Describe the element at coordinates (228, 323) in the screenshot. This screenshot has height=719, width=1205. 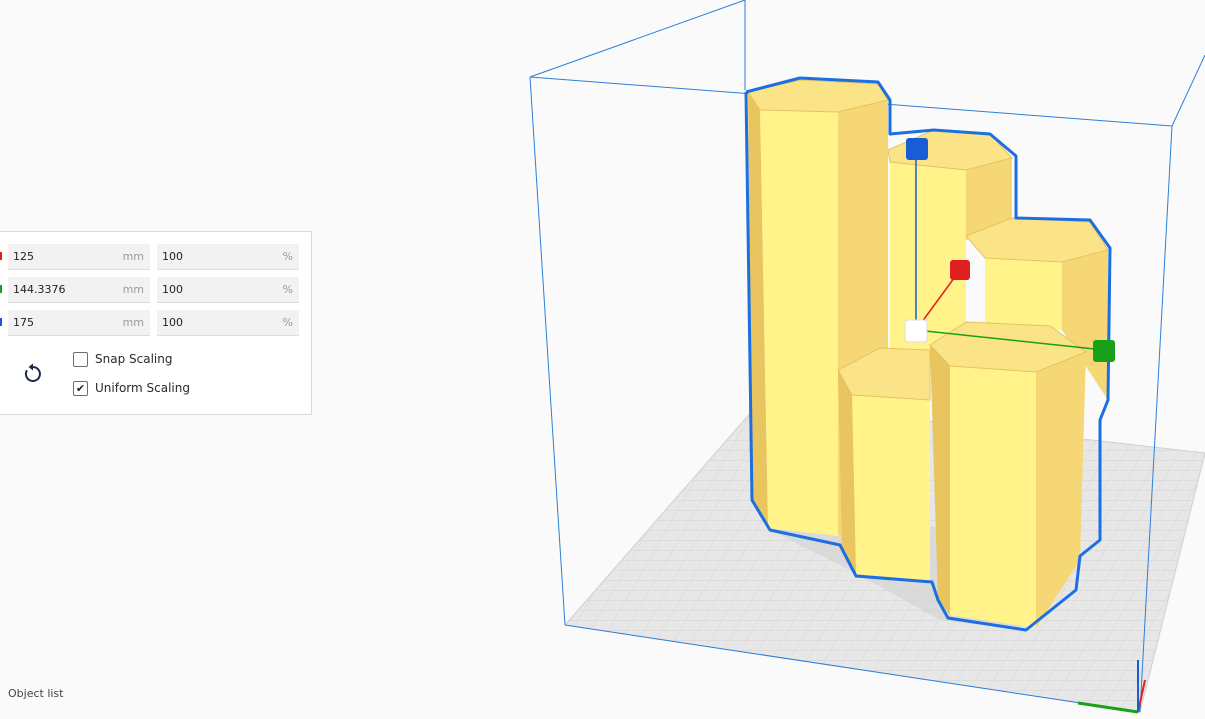
I see `z-percent-input: 100 %` at that location.